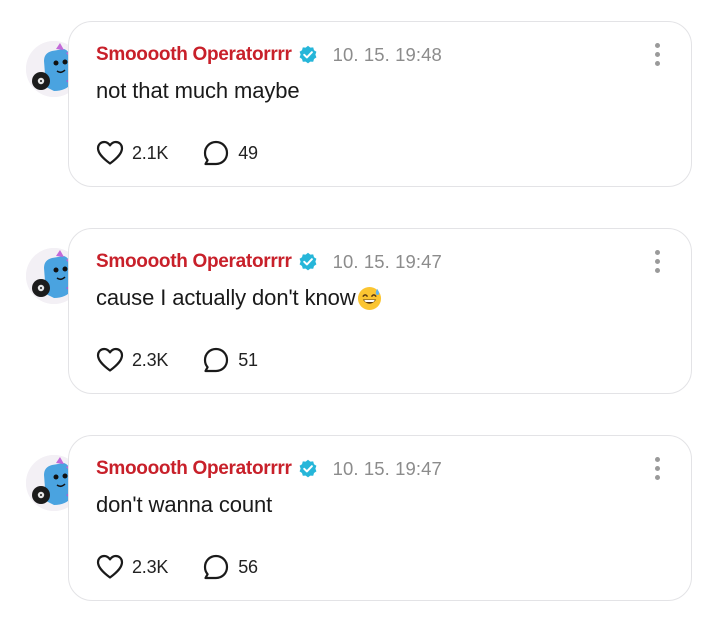  I want to click on comment-count: 56, so click(248, 566).